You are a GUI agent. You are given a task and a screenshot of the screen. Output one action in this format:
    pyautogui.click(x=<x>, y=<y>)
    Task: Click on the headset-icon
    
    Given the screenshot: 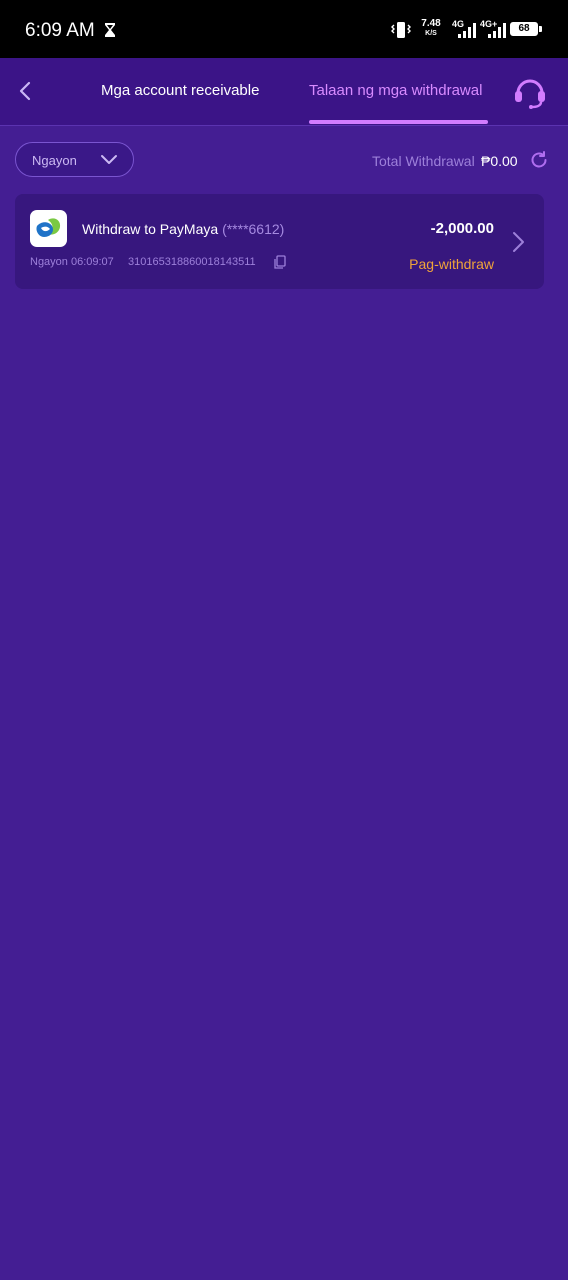 What is the action you would take?
    pyautogui.click(x=530, y=94)
    